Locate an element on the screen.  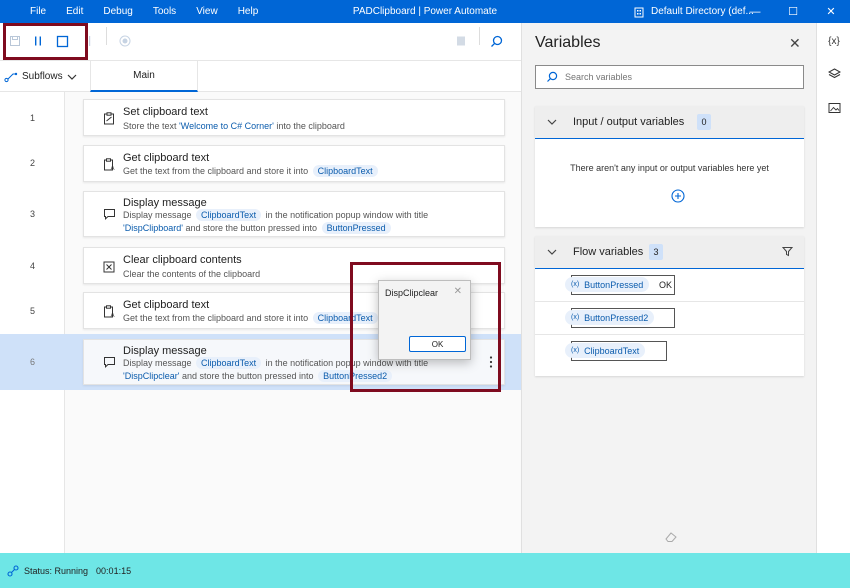
flow-variable-row: (x) ClipboardText is located at coordinates (669, 352).